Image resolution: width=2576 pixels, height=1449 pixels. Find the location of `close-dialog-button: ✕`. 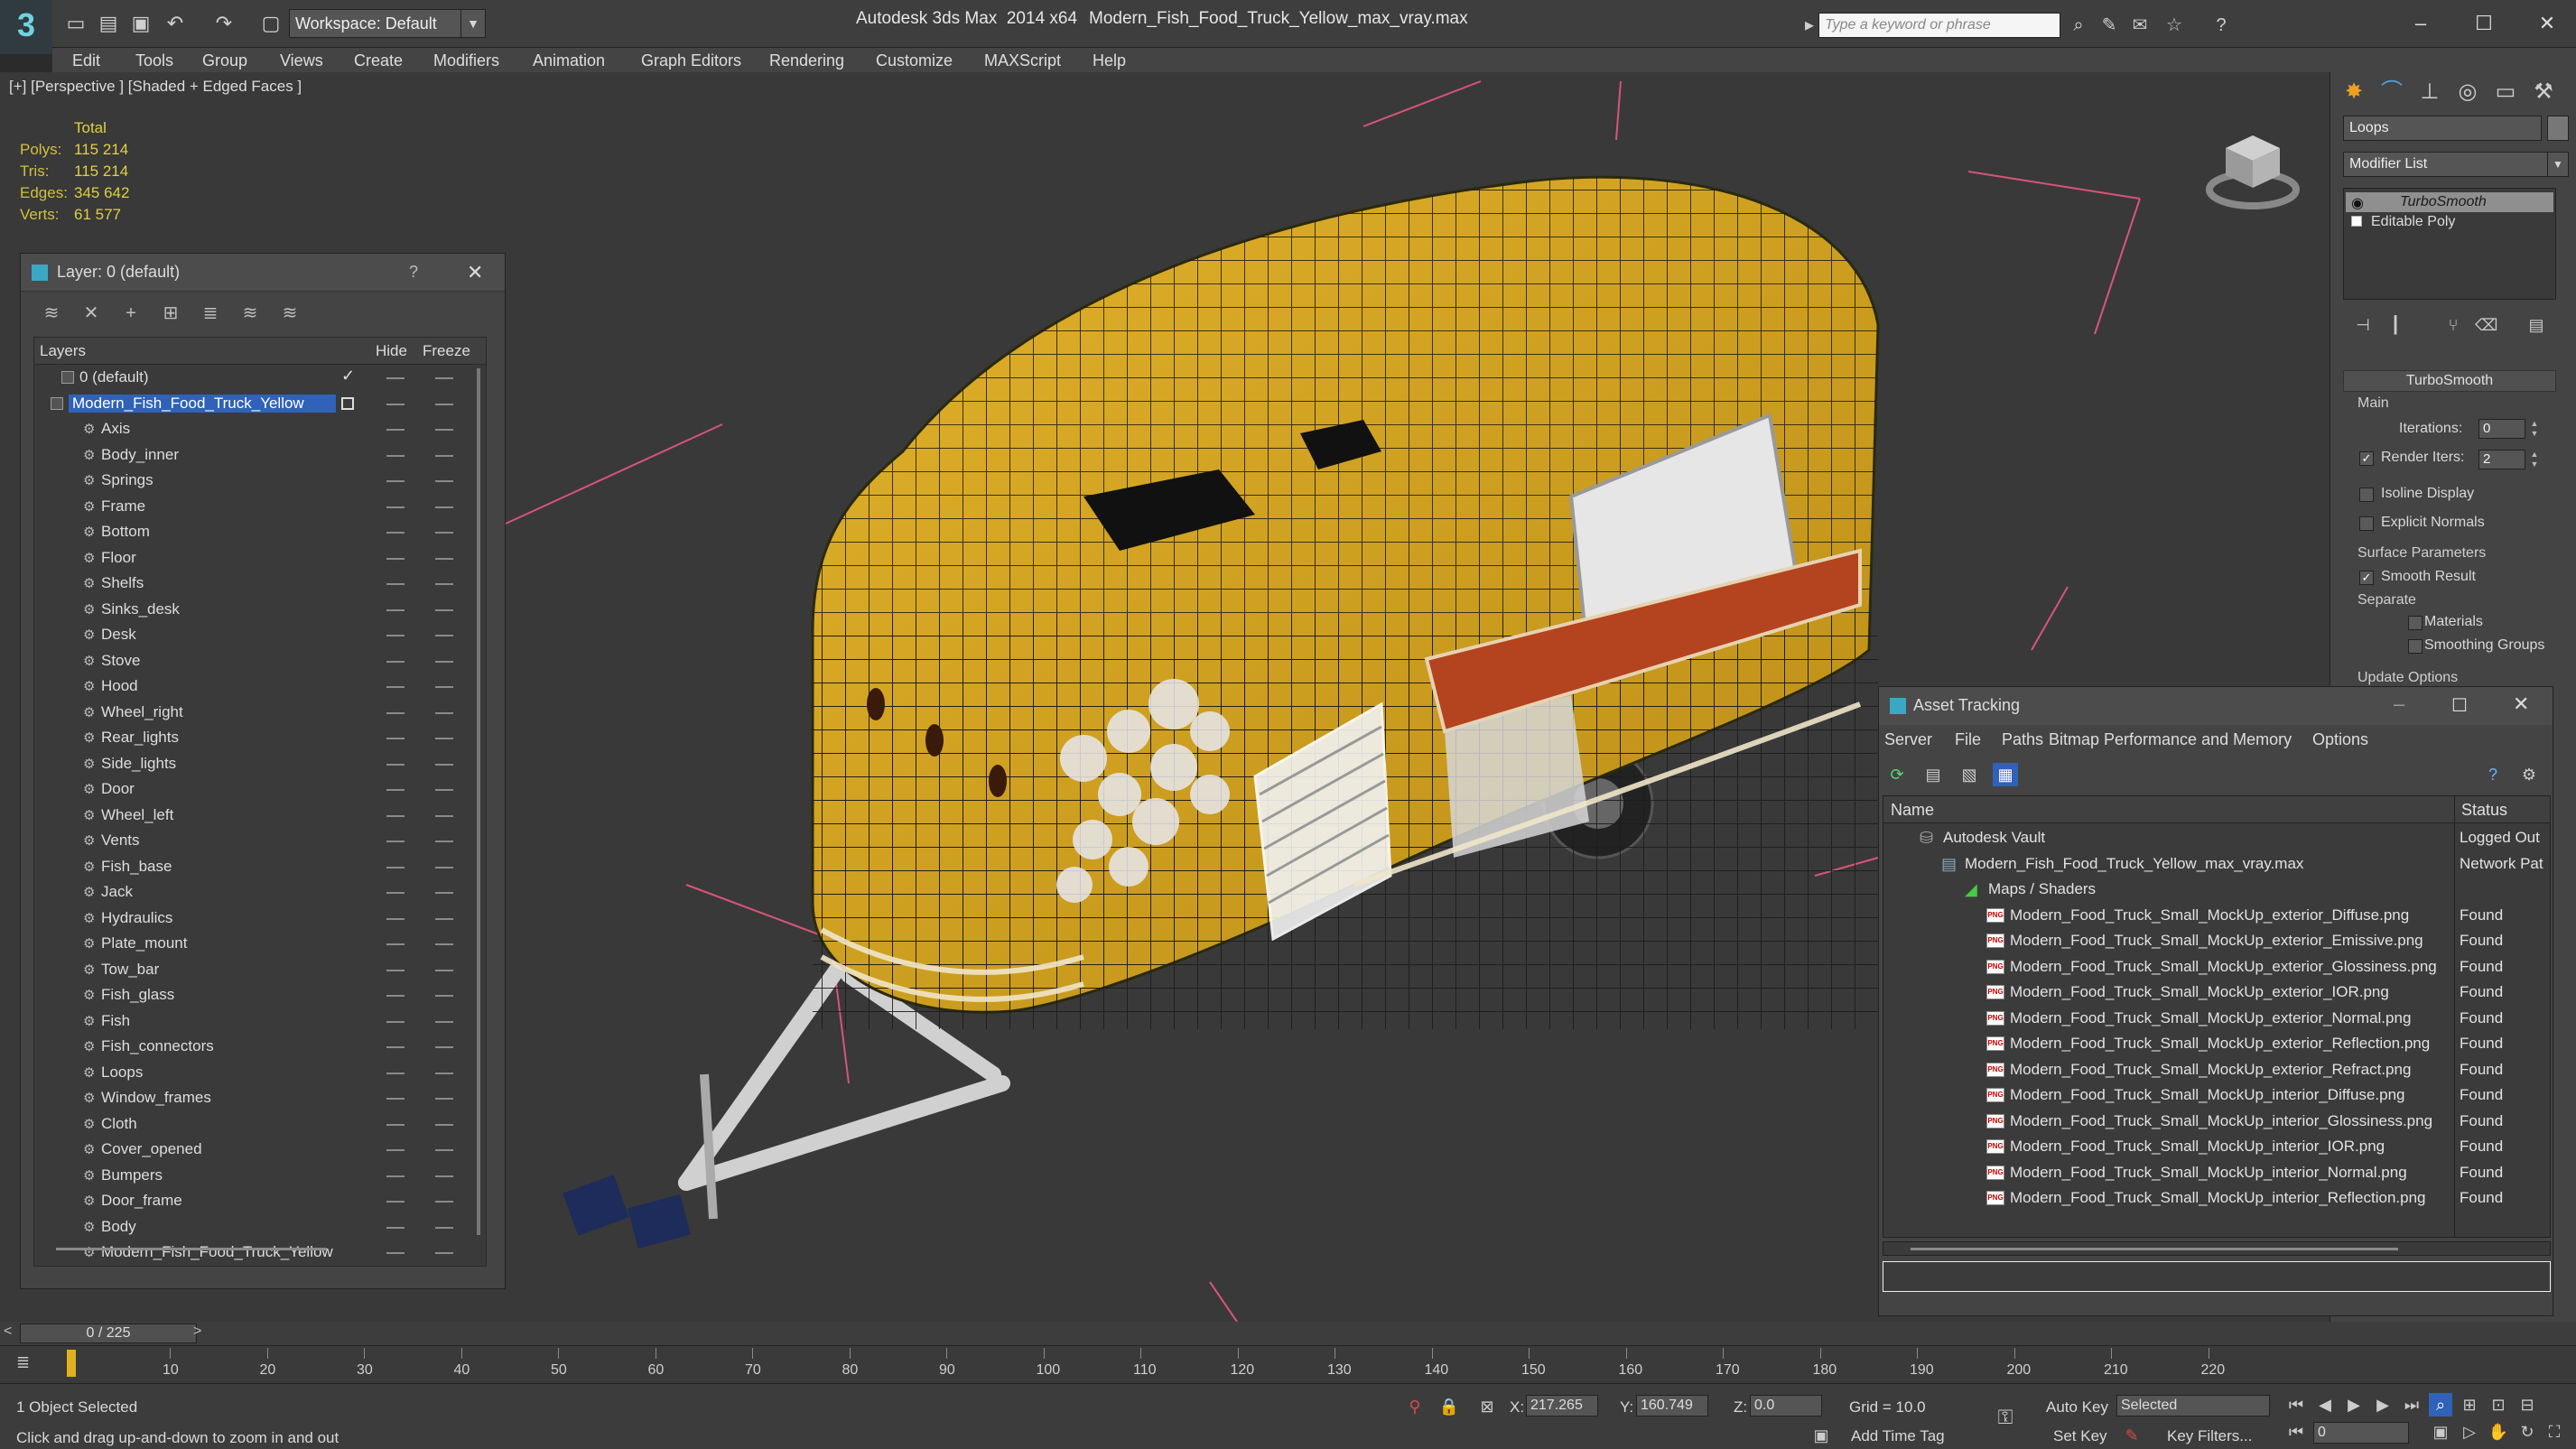

close-dialog-button: ✕ is located at coordinates (475, 272).